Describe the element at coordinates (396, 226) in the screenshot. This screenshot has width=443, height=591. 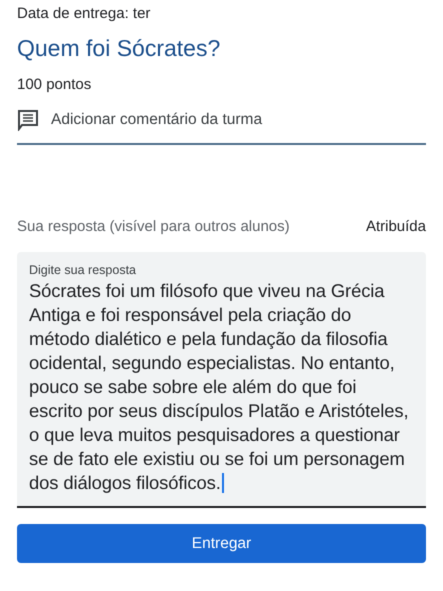
I see `status-label: Atribuída` at that location.